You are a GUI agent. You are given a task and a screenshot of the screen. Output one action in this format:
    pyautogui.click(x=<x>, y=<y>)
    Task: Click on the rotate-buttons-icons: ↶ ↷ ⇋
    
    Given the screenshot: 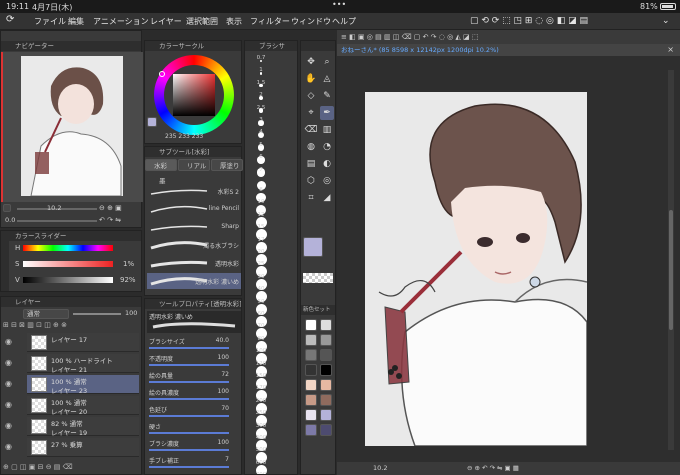 What is the action you would take?
    pyautogui.click(x=110, y=220)
    